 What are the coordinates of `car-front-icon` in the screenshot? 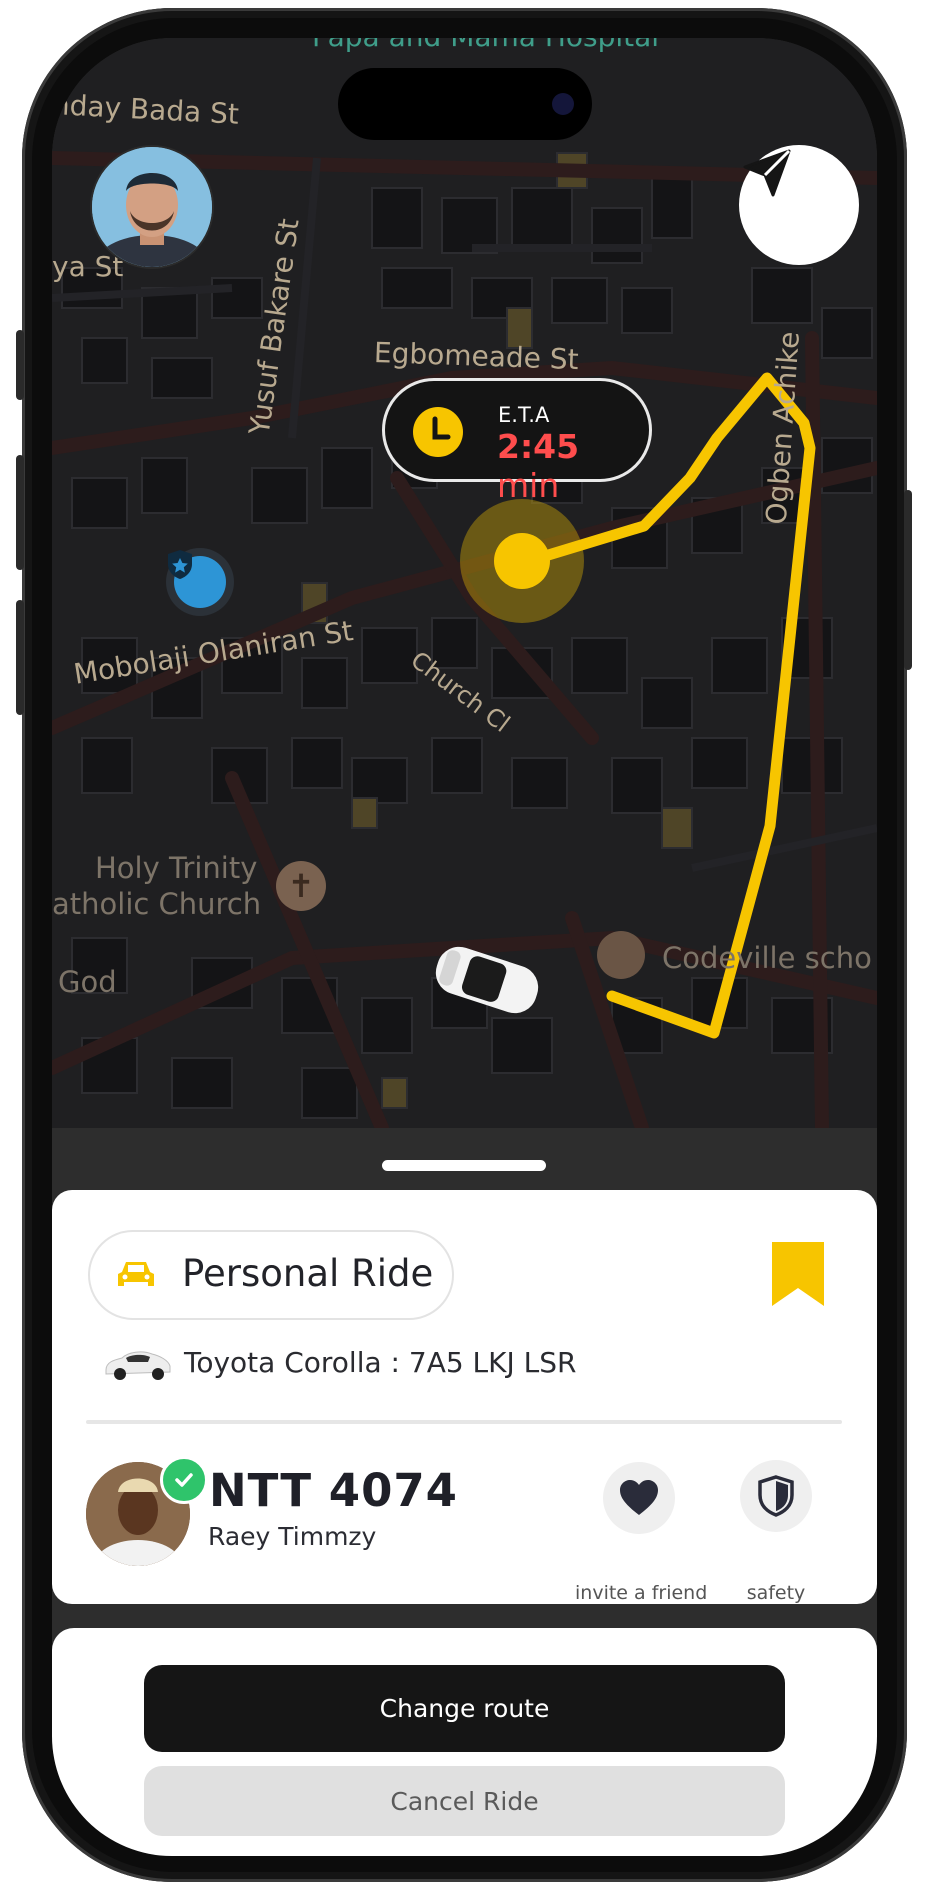 It's located at (136, 1274).